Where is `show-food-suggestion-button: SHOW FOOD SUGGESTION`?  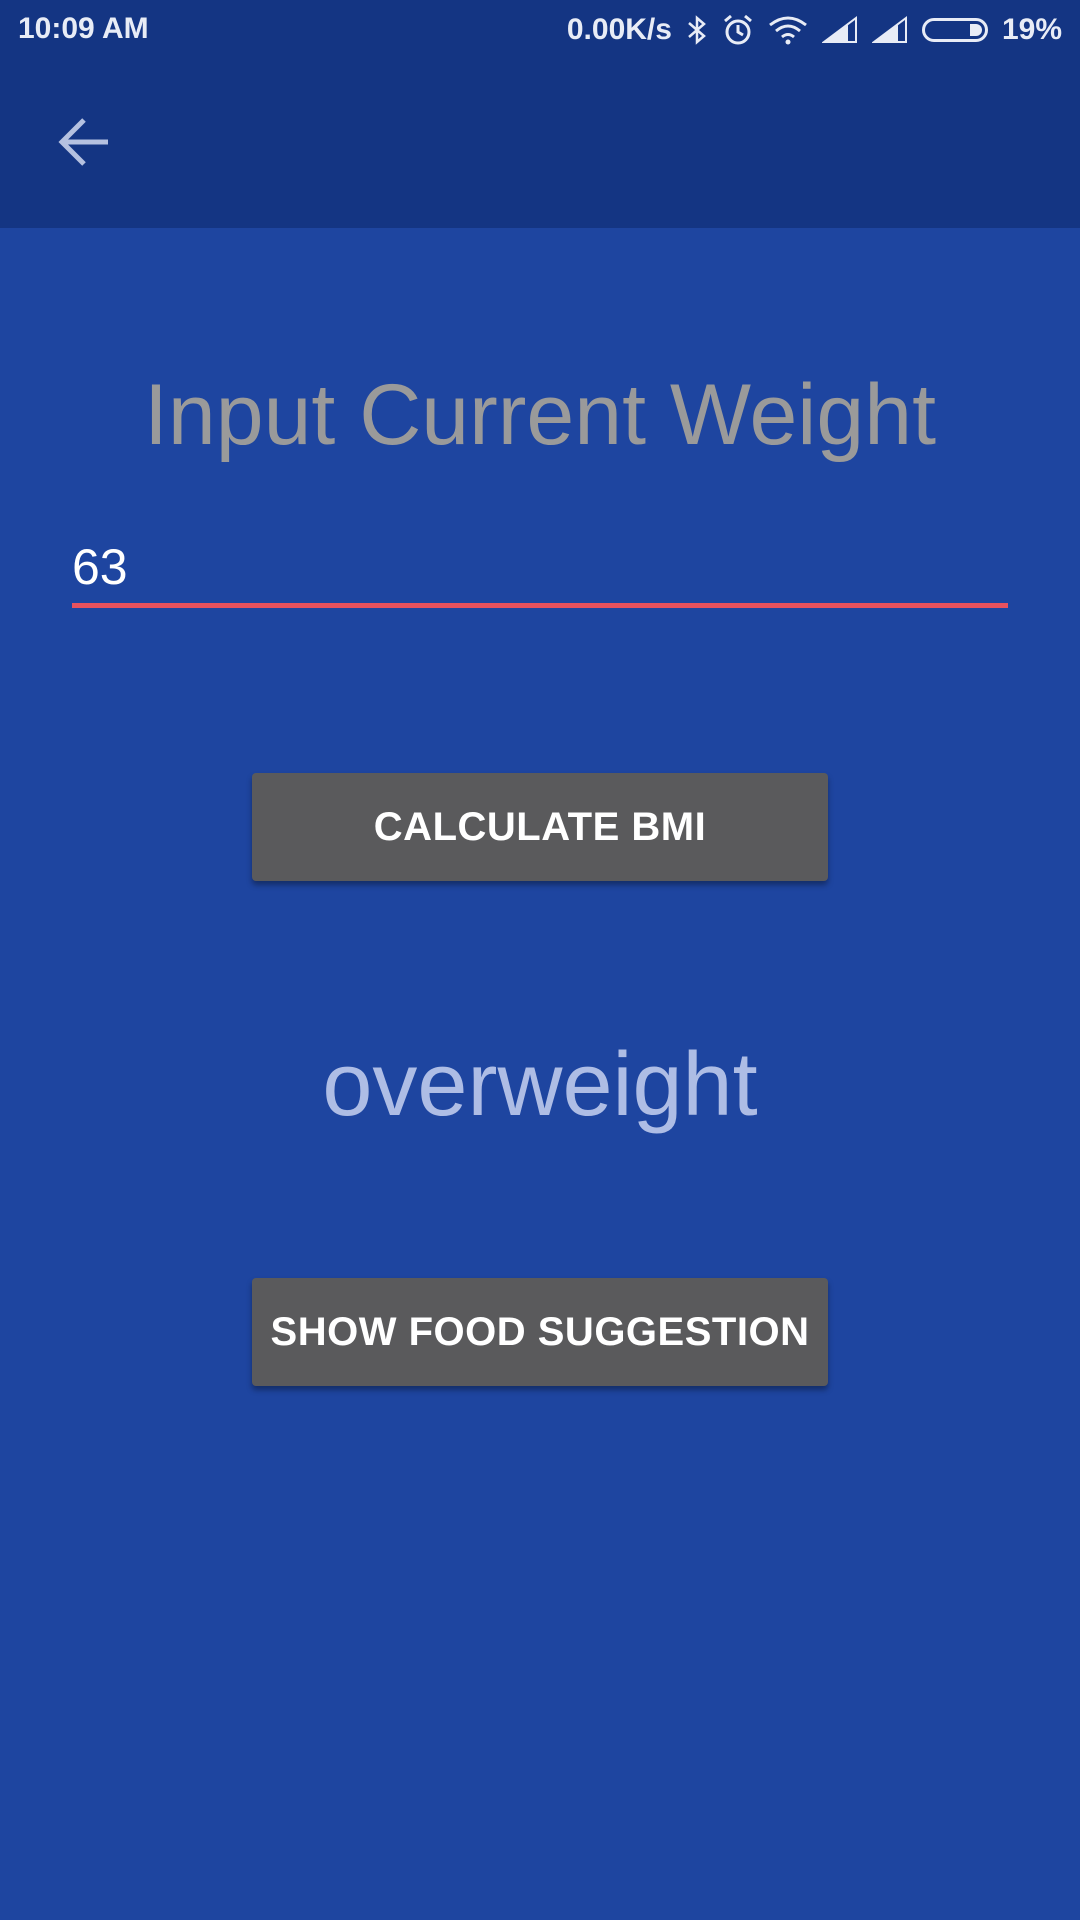 show-food-suggestion-button: SHOW FOOD SUGGESTION is located at coordinates (540, 1332).